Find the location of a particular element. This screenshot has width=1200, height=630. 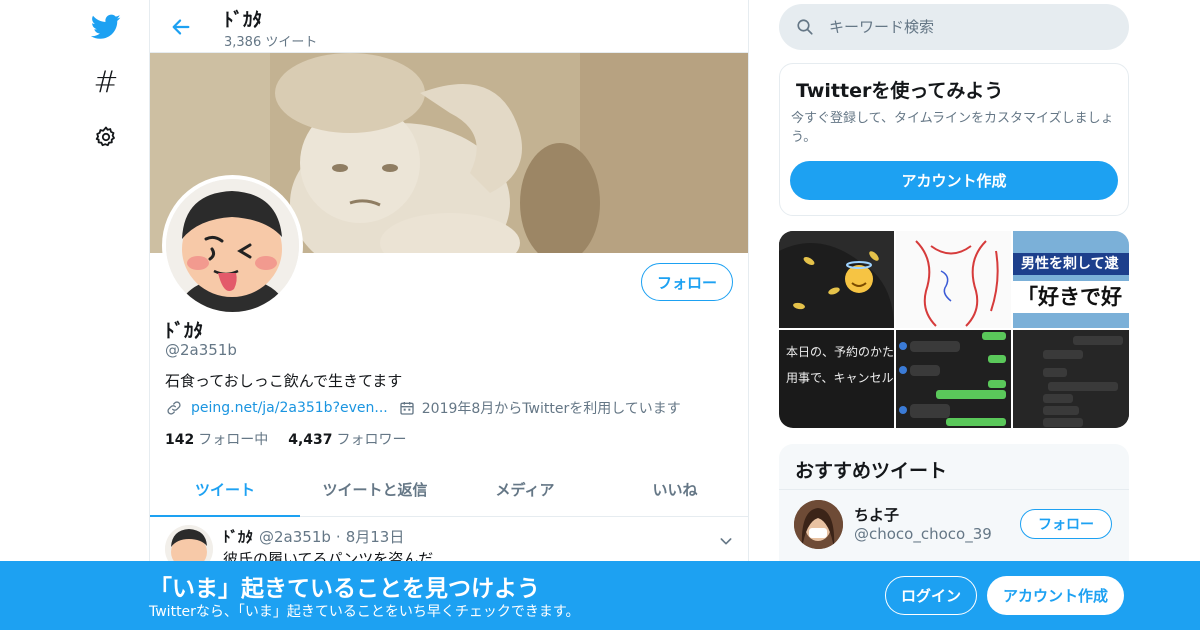

tab-media: メディア is located at coordinates (525, 489).